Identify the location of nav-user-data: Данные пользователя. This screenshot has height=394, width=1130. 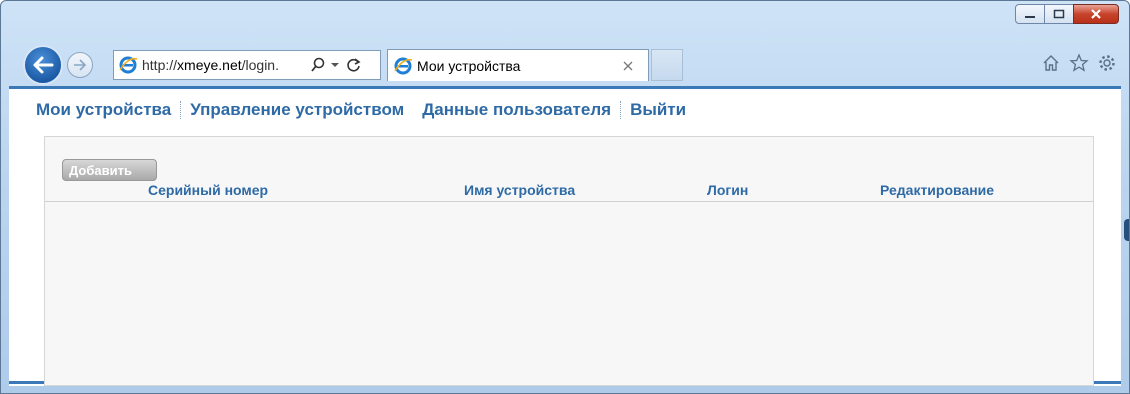
(516, 110).